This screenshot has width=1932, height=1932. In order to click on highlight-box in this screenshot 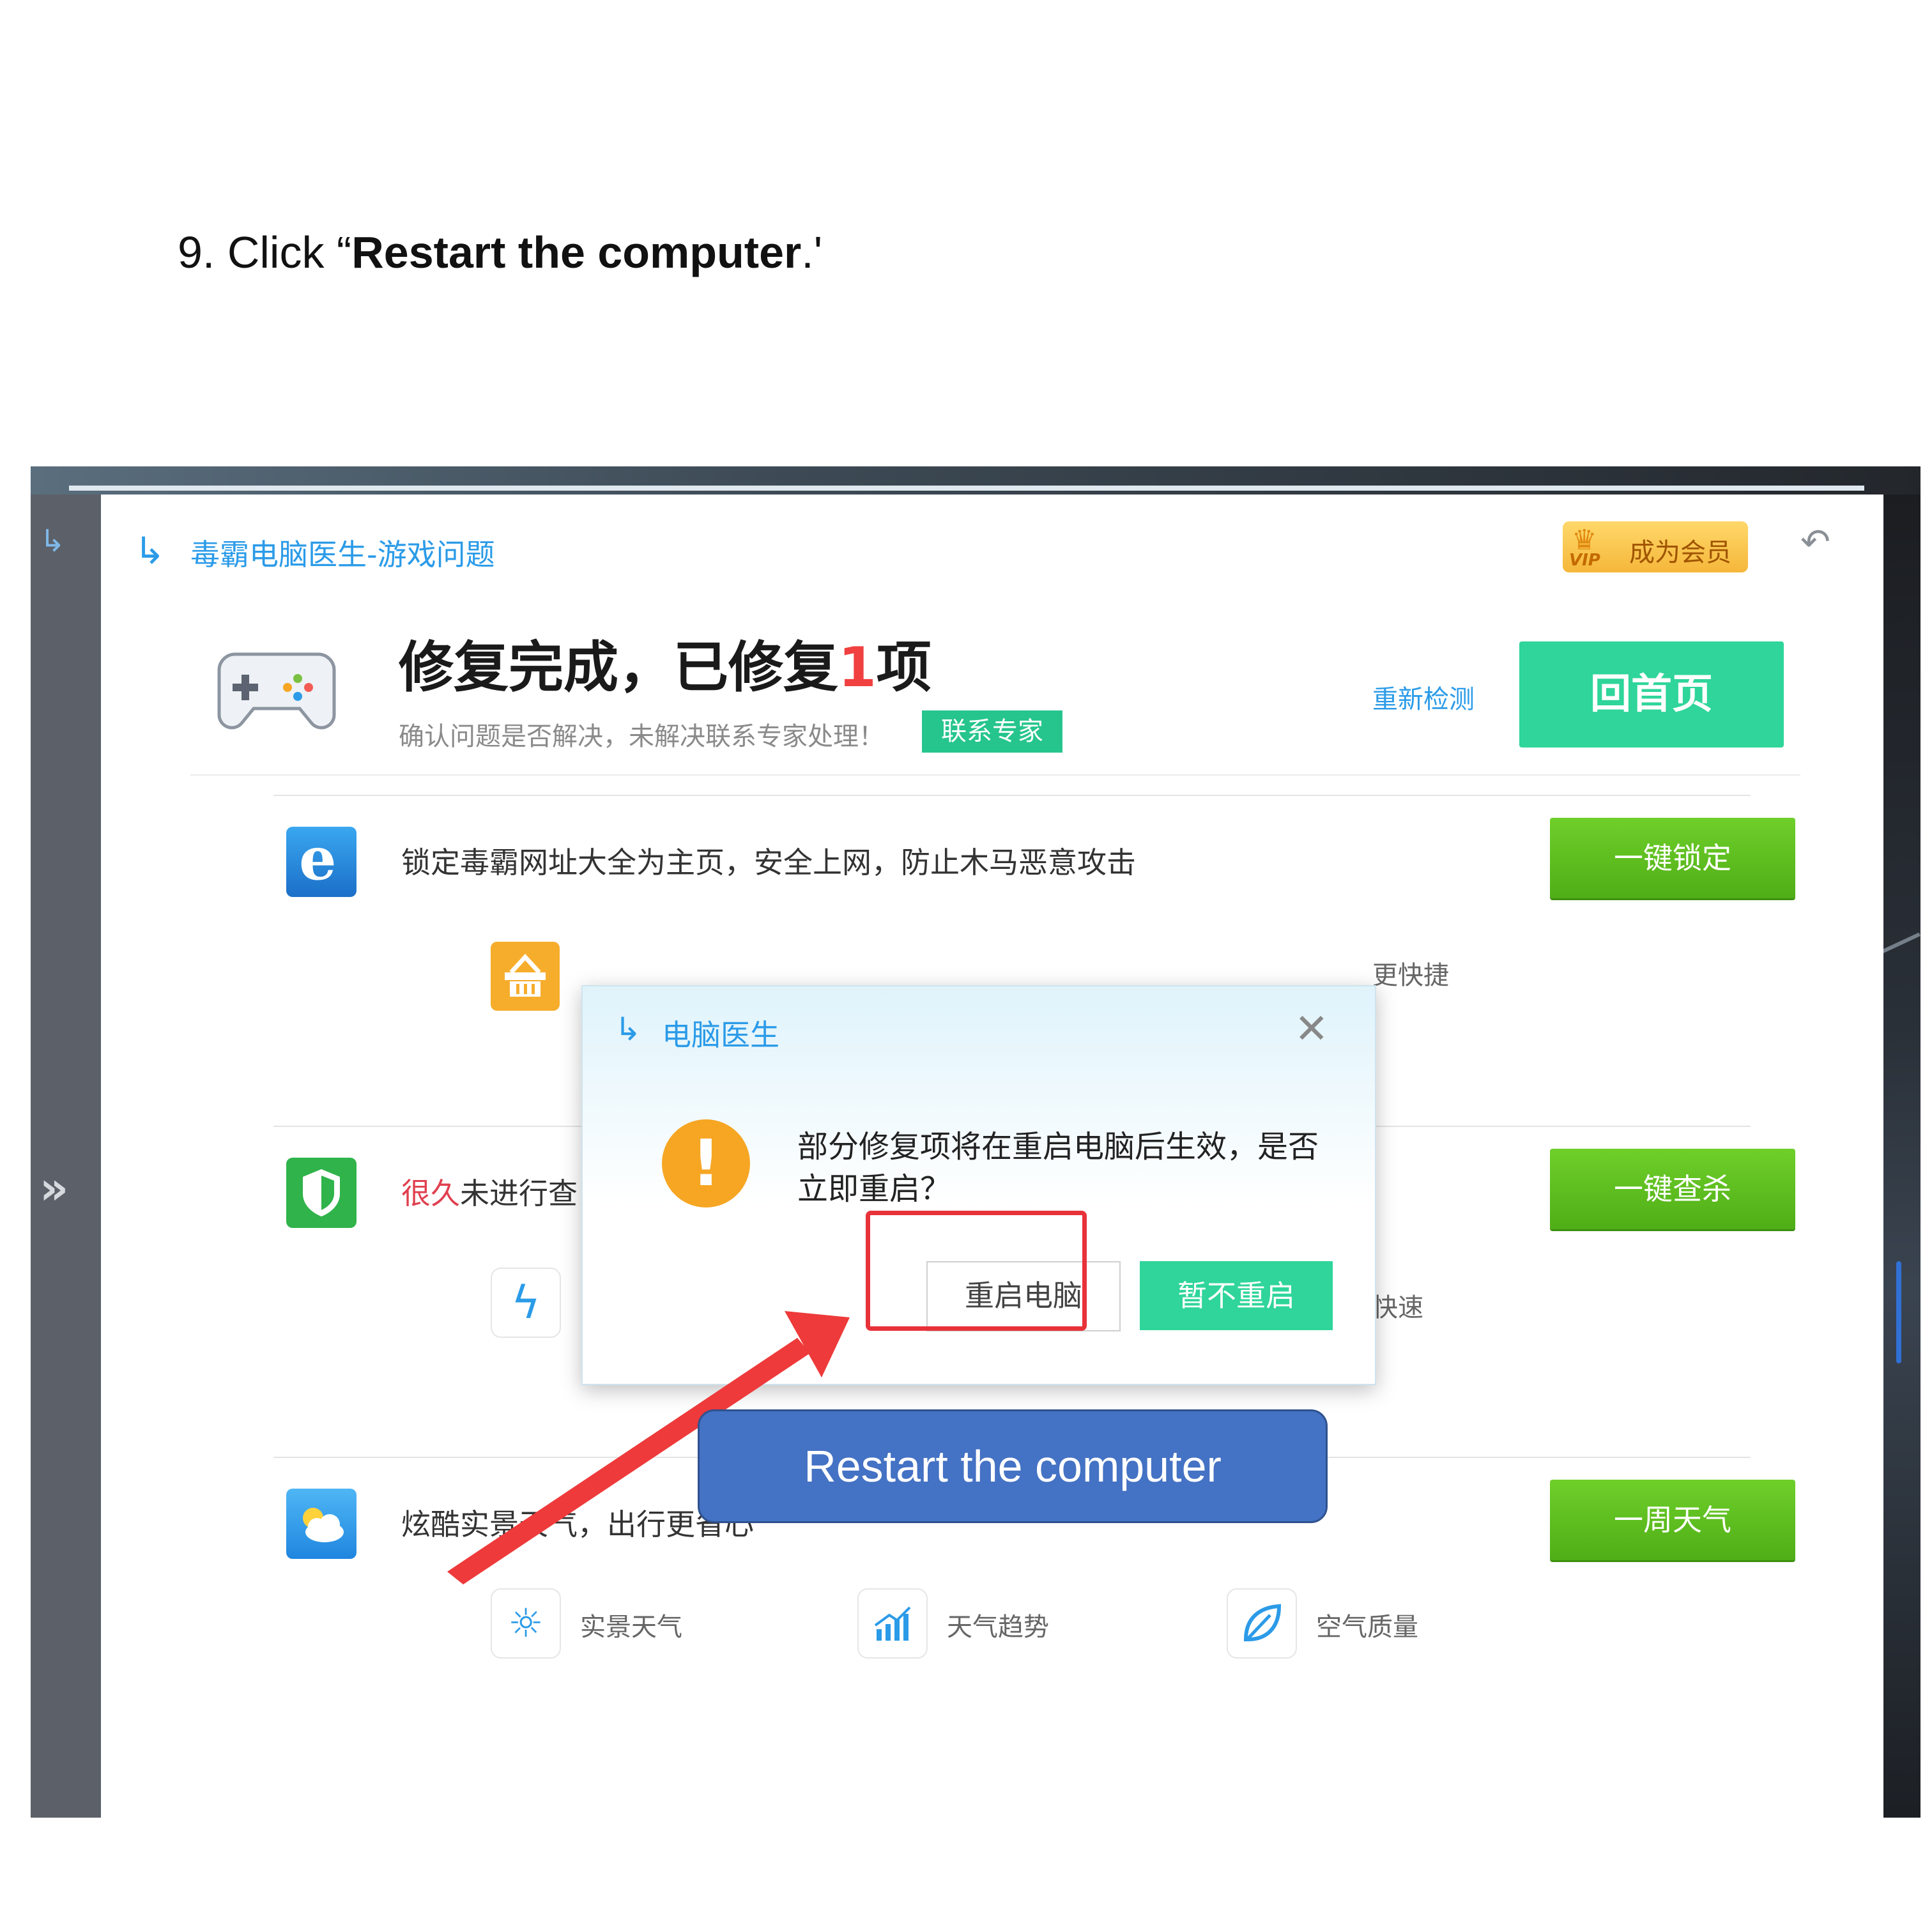, I will do `click(976, 1271)`.